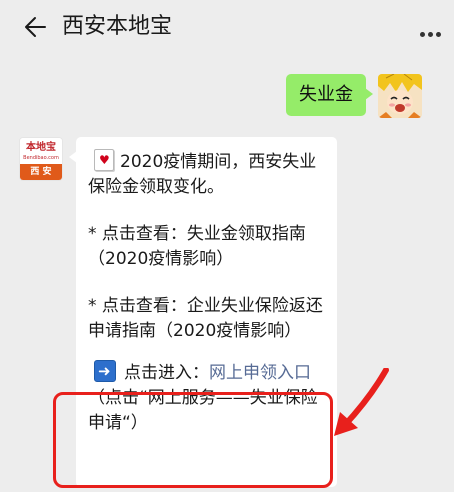 This screenshot has width=454, height=492. What do you see at coordinates (137, 234) in the screenshot?
I see `guide-item-1-prefix: * 点击查看：` at bounding box center [137, 234].